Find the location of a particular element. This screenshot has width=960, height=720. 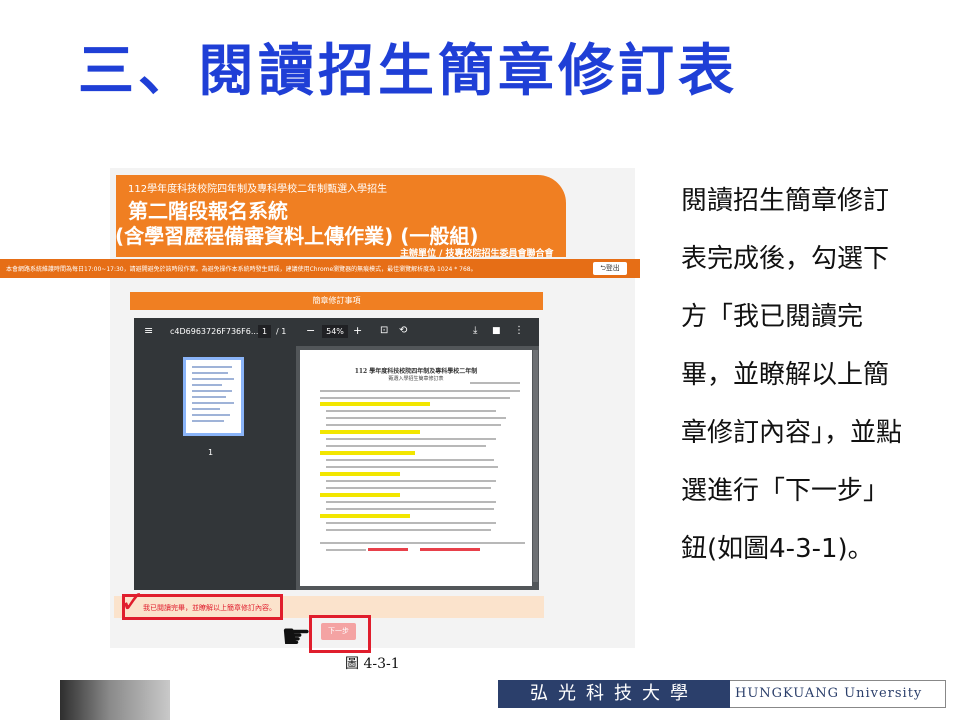

document-subtitle: 甄選入學招生簡章修訂表 is located at coordinates (416, 379).